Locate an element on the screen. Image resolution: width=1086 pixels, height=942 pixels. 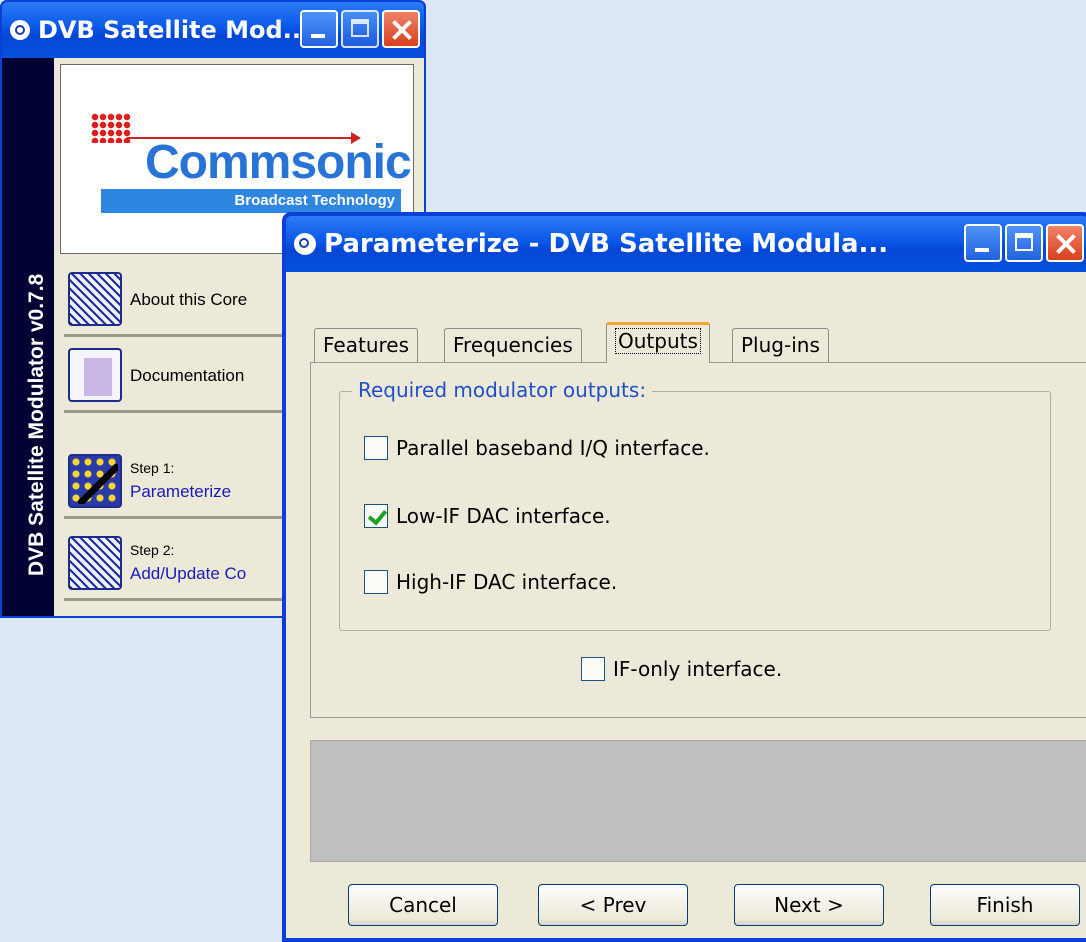
tab-frequencies: Frequencies is located at coordinates (513, 345).